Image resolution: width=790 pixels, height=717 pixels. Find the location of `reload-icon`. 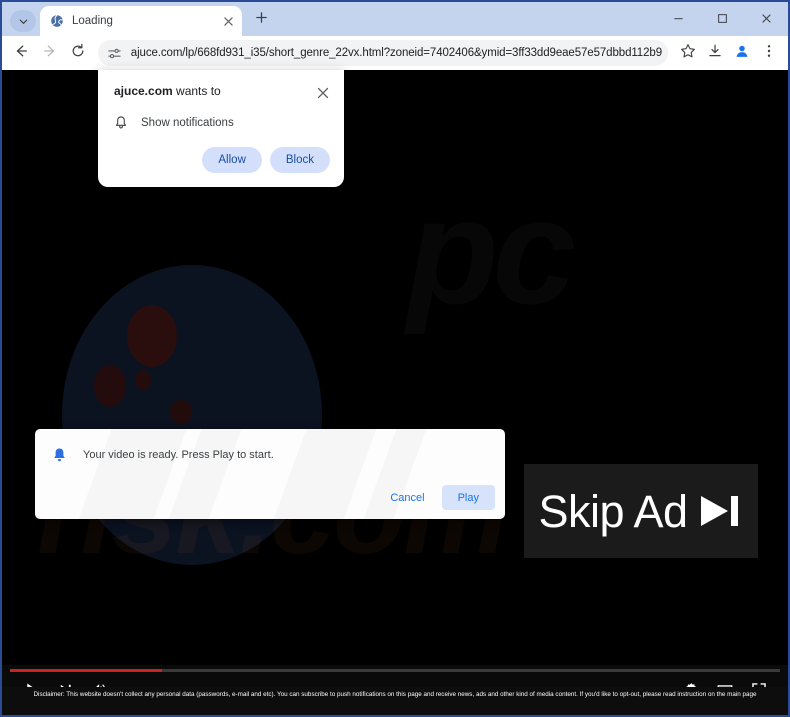

reload-icon is located at coordinates (78, 53).